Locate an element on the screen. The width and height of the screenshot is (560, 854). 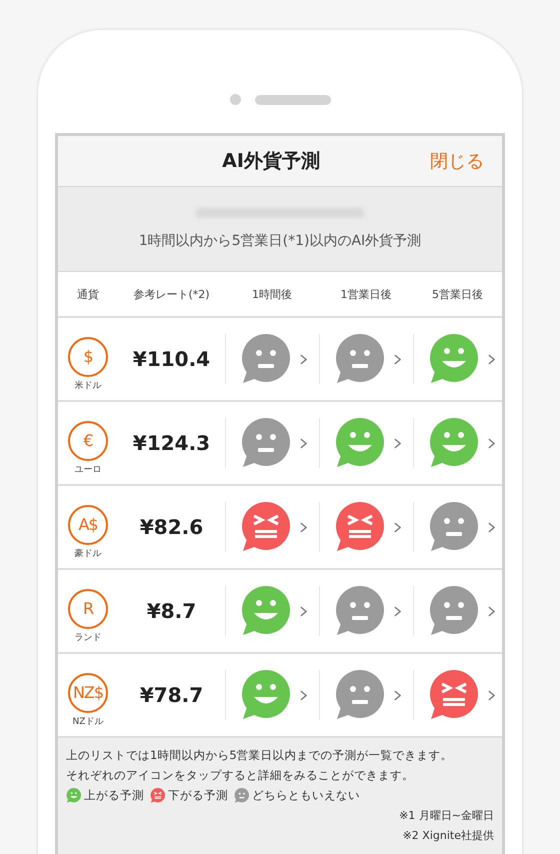
rate-text: ¥8.7 is located at coordinates (172, 611).